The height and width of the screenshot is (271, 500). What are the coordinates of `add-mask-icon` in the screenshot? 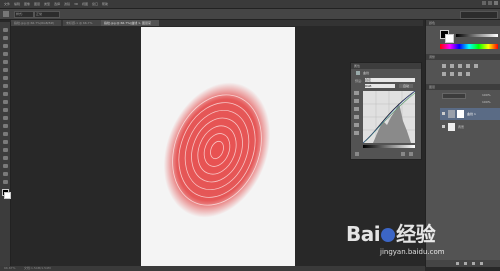 It's located at (465, 263).